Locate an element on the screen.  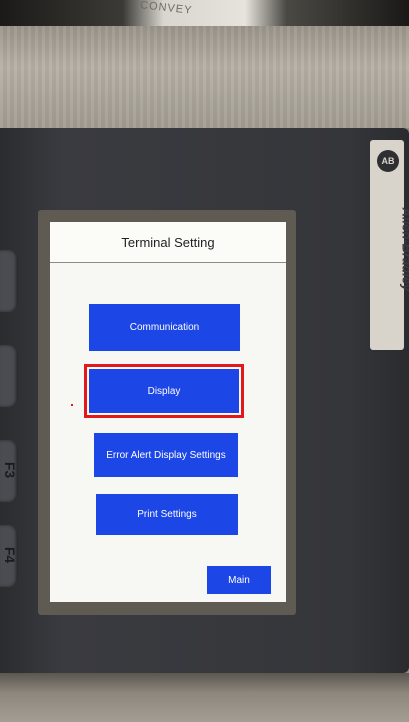
f3-label: F3 is located at coordinates (10, 470).